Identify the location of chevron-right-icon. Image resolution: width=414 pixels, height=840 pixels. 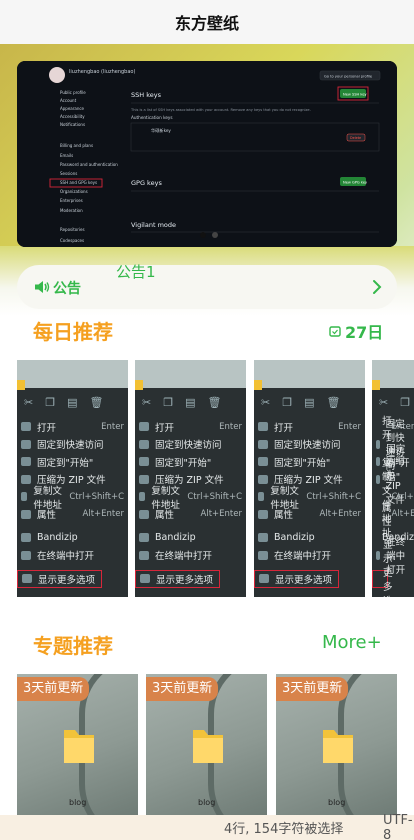
(377, 287).